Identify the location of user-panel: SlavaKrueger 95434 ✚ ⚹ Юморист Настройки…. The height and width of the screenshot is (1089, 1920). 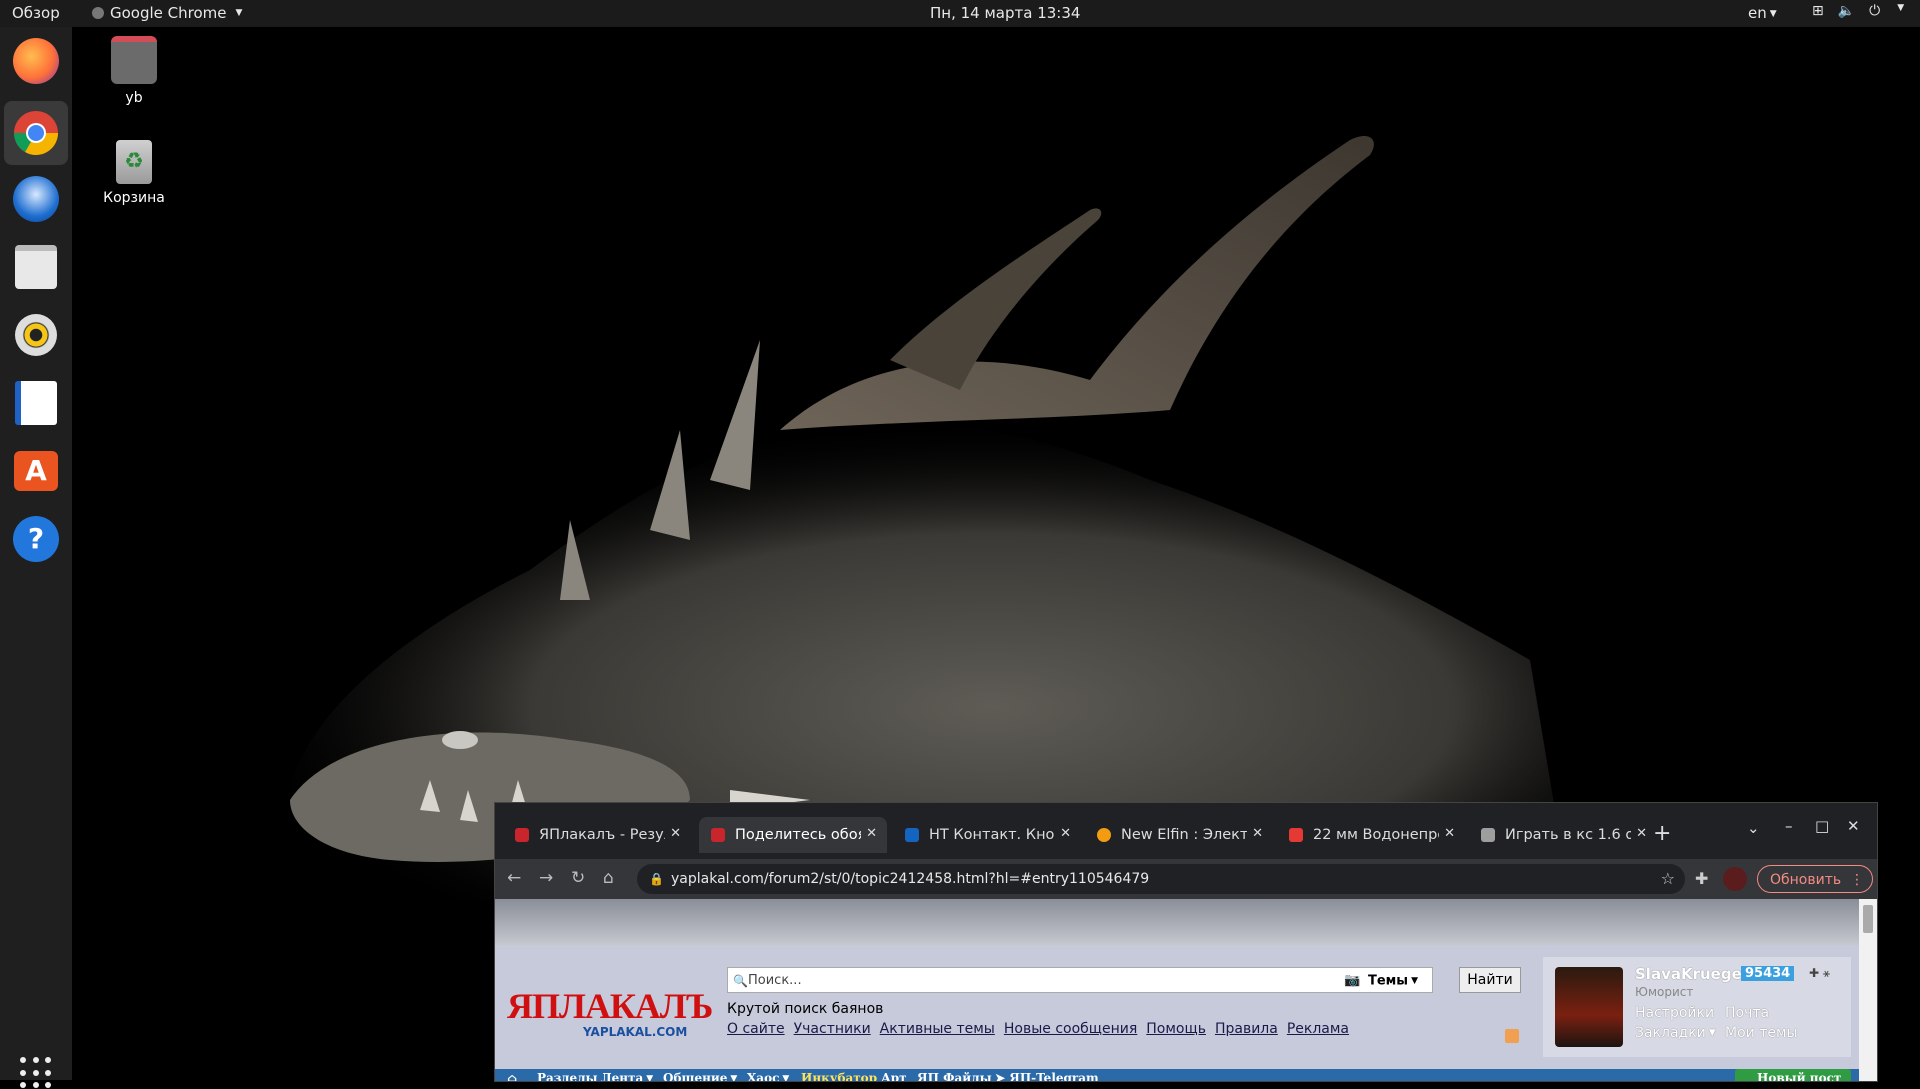
(1697, 1007).